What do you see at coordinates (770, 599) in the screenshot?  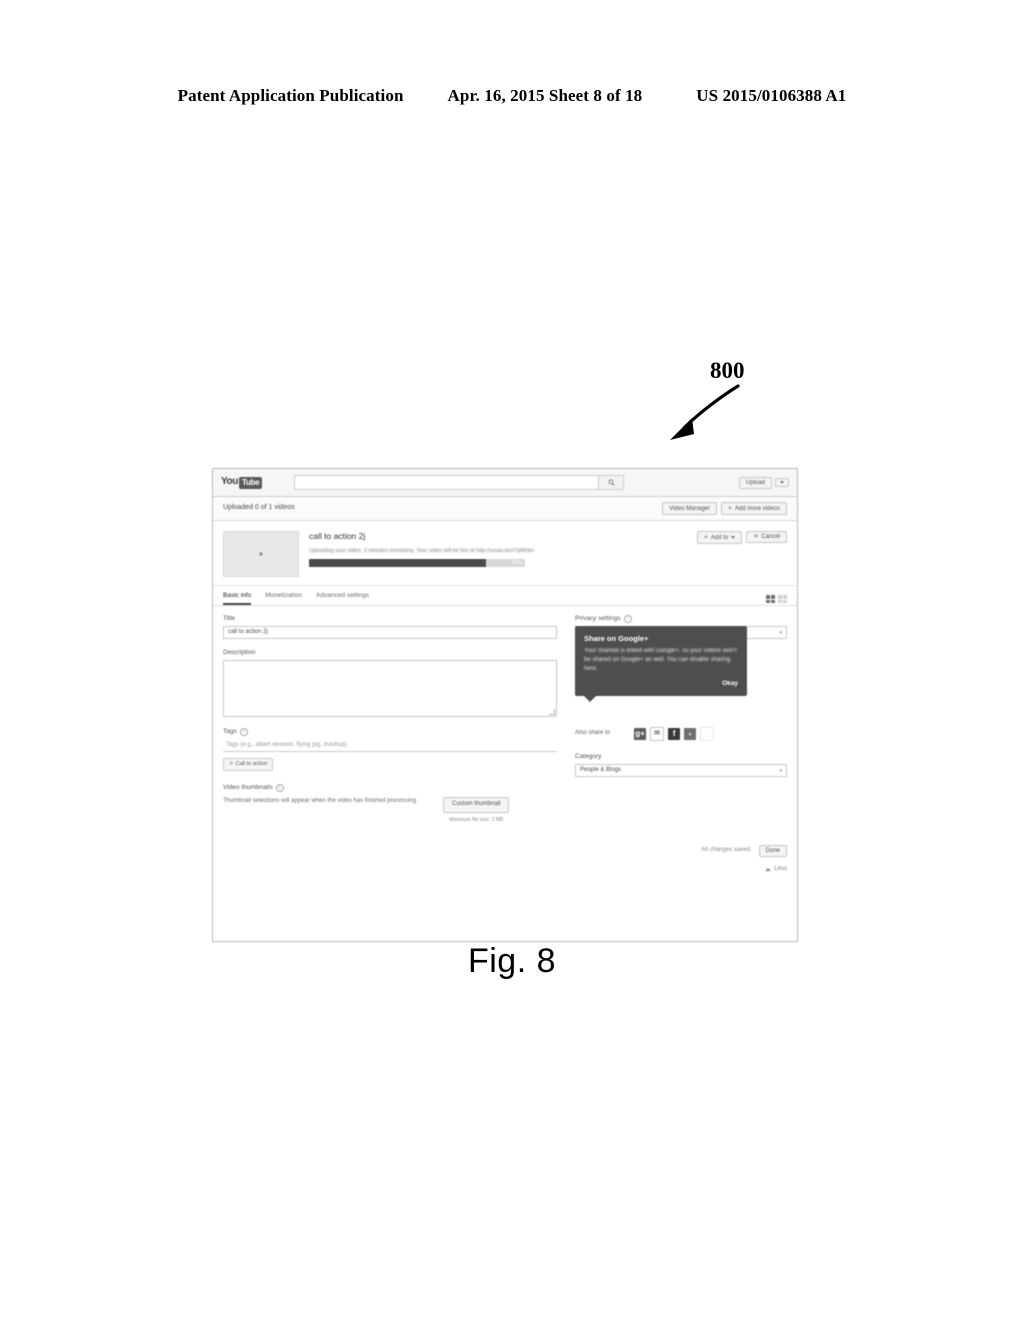 I see `grid-view-icon` at bounding box center [770, 599].